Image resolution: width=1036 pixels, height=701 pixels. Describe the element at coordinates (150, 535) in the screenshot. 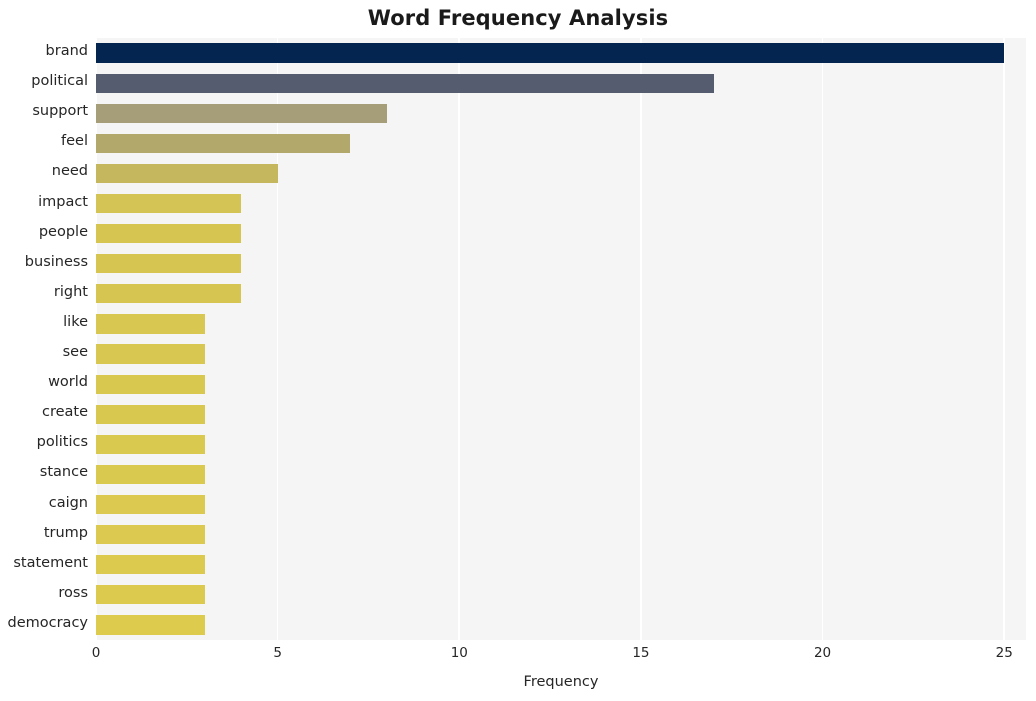

I see `bar-trump` at that location.